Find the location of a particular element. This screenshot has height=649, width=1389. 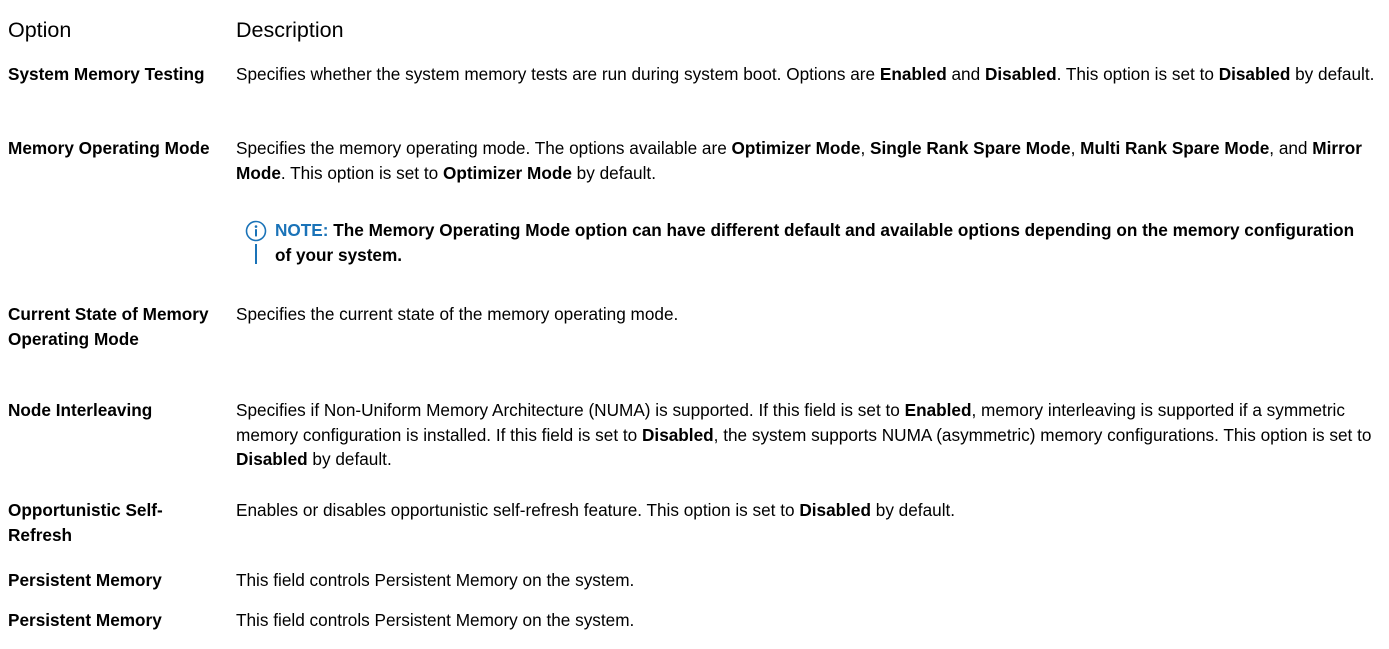

option-name: Current State of Memory Operating Mode is located at coordinates (108, 326).